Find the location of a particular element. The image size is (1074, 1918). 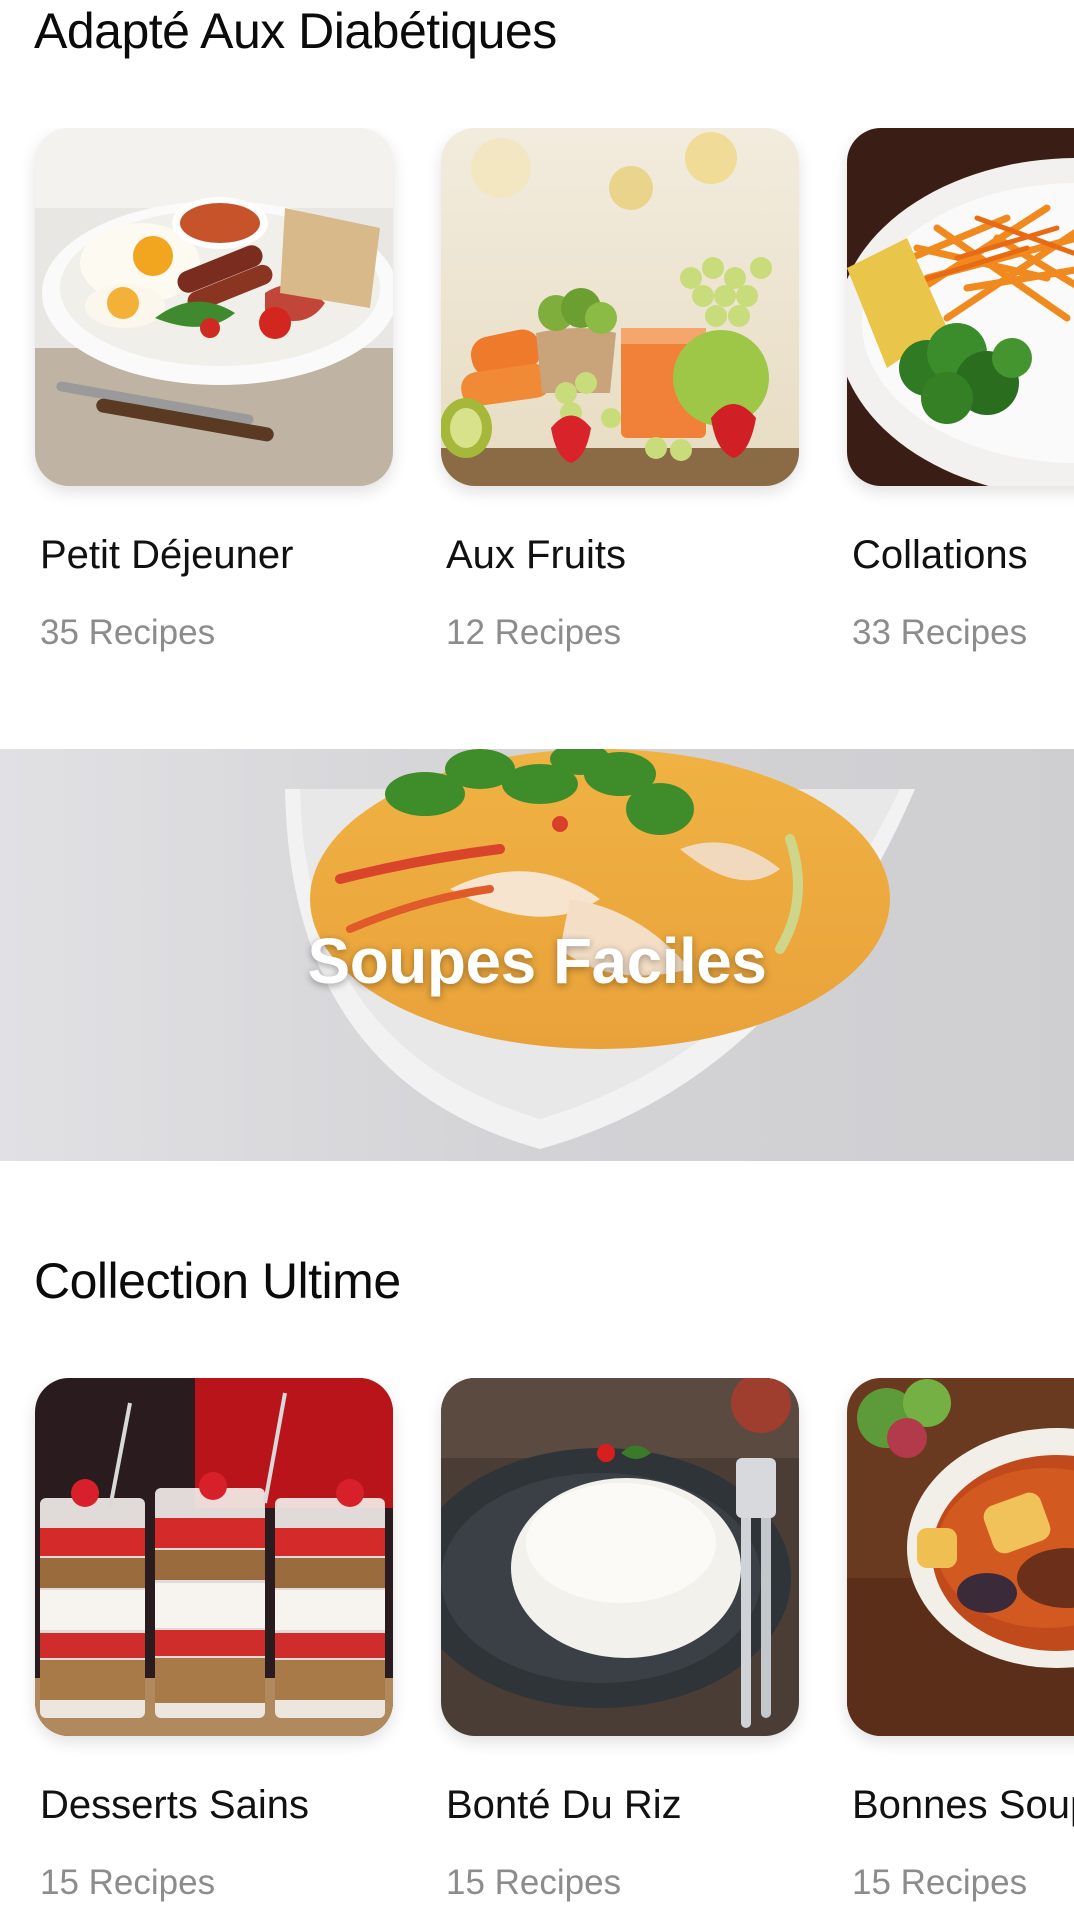

card-title: Petit Déjeuner is located at coordinates (167, 555).